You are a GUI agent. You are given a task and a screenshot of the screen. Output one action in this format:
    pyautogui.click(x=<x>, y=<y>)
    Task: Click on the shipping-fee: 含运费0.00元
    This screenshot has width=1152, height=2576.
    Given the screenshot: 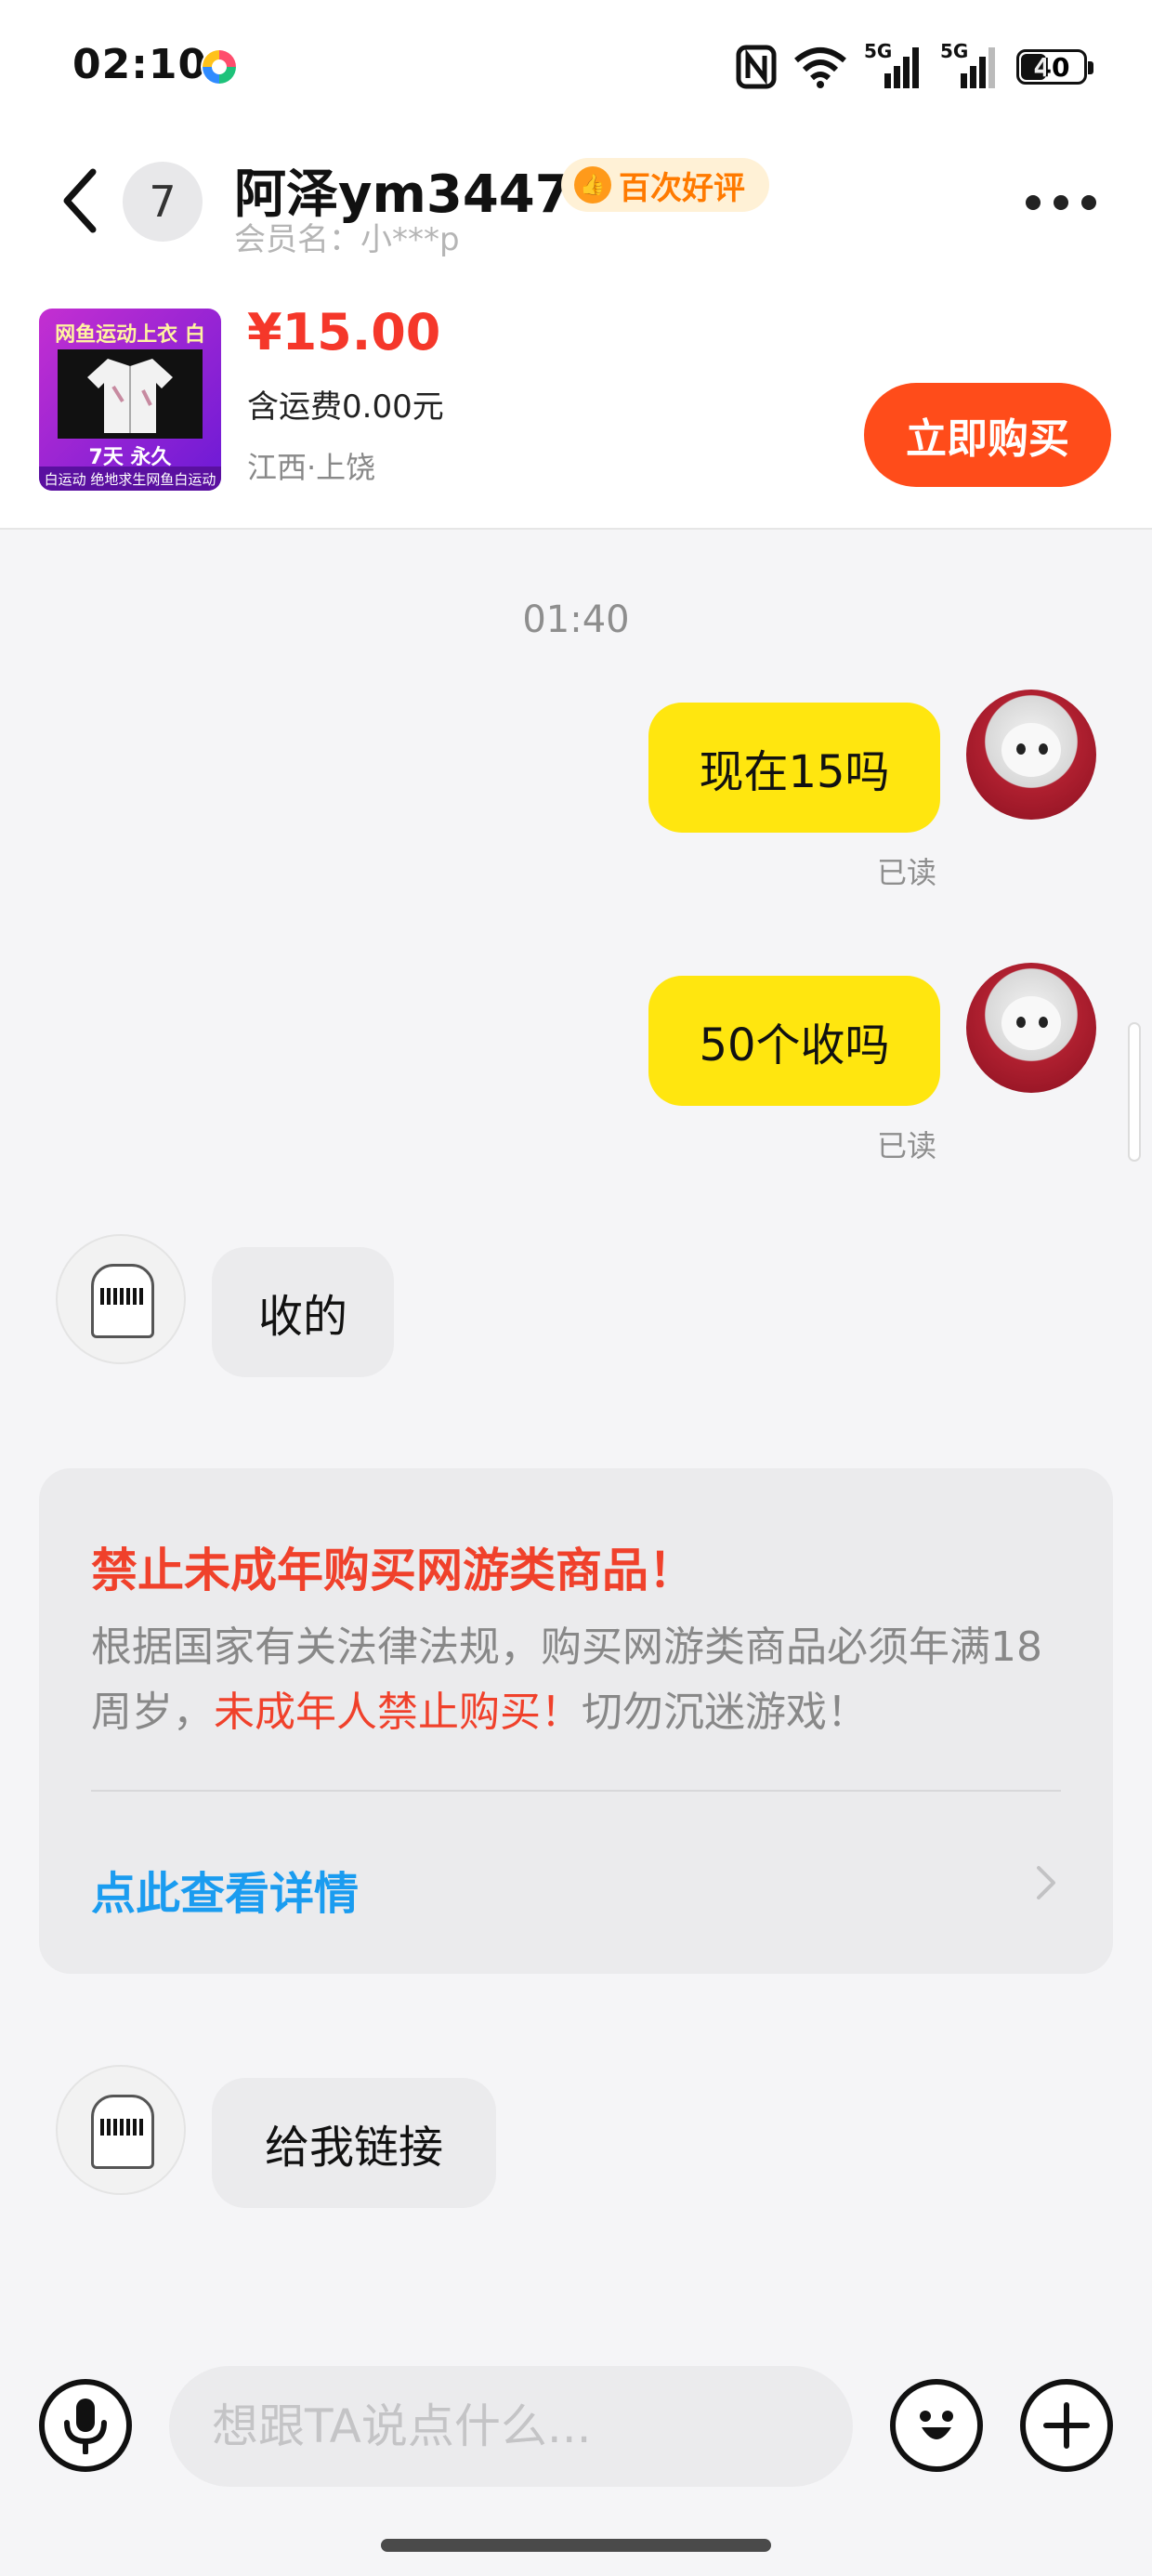 What is the action you would take?
    pyautogui.click(x=345, y=407)
    